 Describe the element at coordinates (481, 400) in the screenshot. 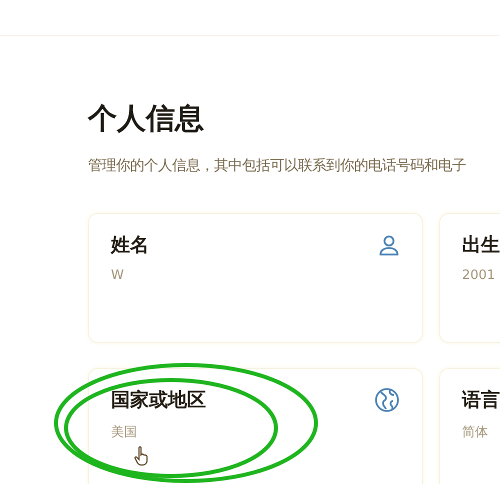

I see `card-title: 语言` at that location.